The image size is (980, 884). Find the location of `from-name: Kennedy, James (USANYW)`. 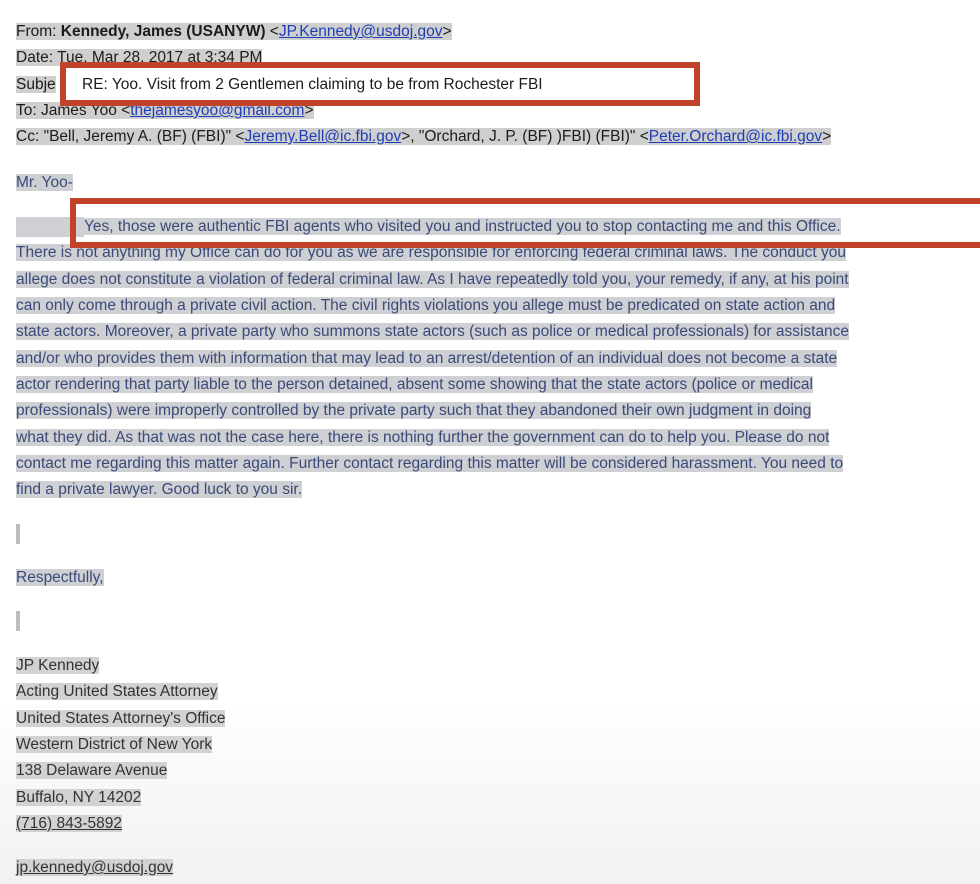

from-name: Kennedy, James (USANYW) is located at coordinates (163, 31).